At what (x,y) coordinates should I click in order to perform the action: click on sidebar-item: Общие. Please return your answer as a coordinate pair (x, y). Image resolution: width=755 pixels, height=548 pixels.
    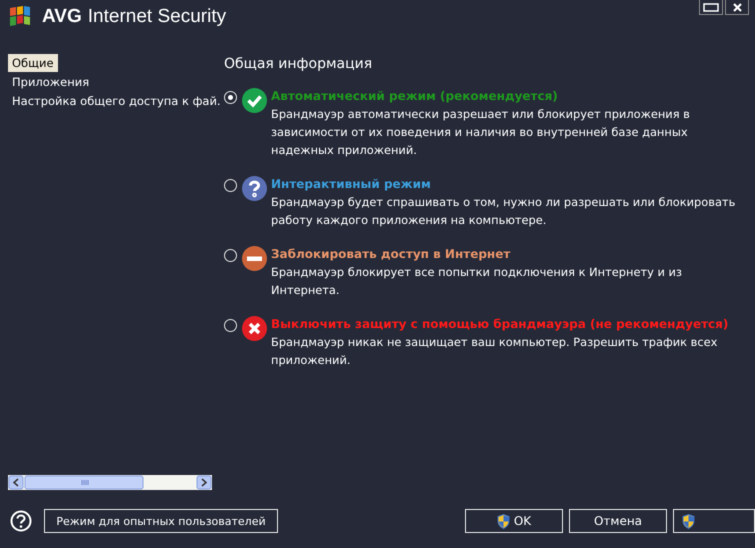
    Looking at the image, I should click on (33, 63).